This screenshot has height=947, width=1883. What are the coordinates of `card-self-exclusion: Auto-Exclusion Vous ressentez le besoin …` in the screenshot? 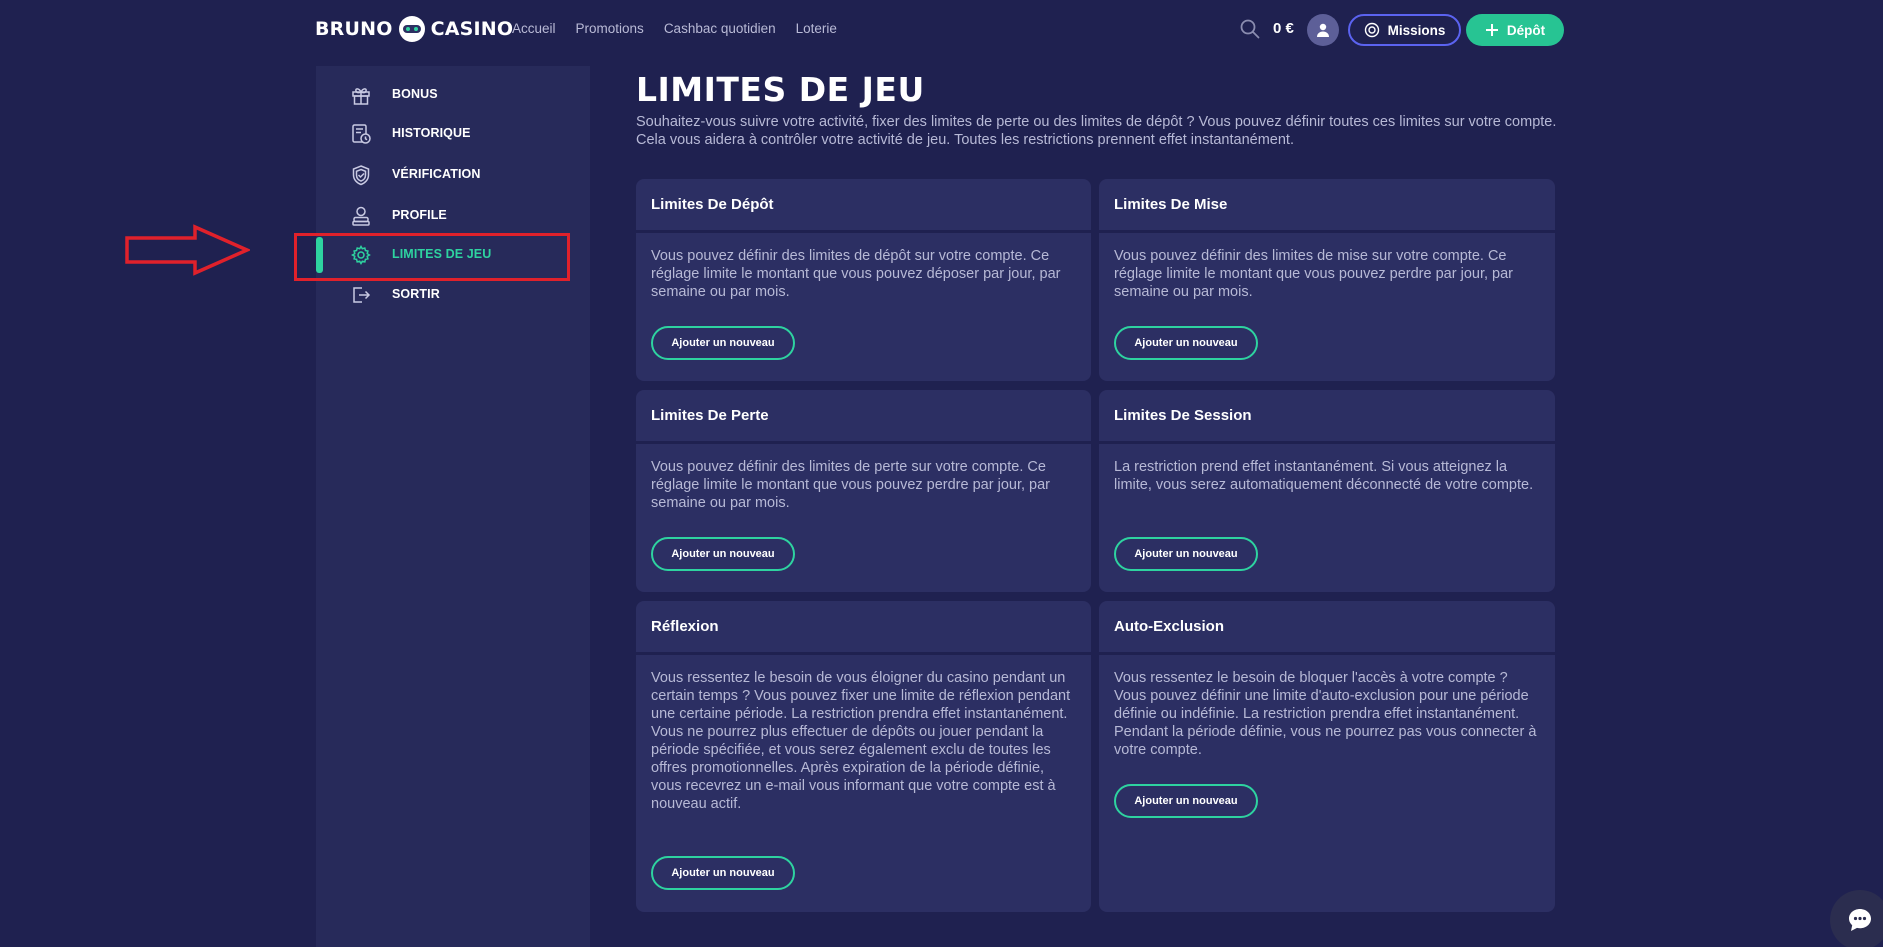 It's located at (1327, 756).